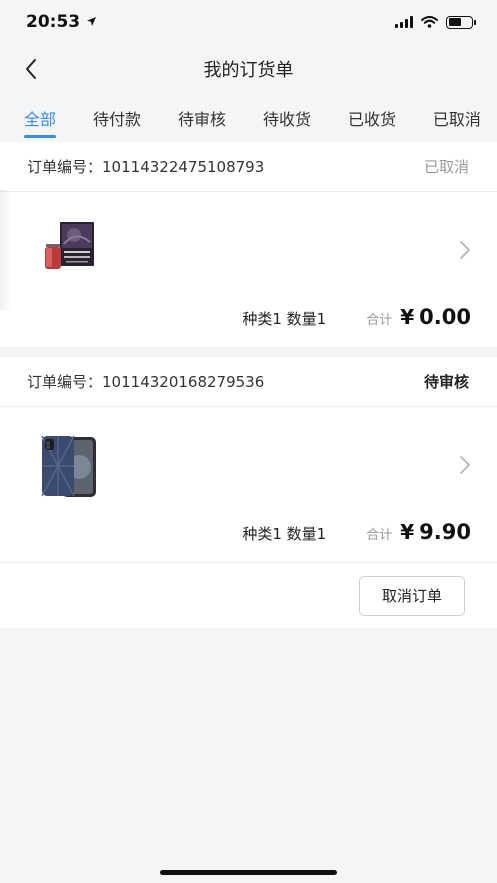  I want to click on tab-received: 已收货, so click(372, 118).